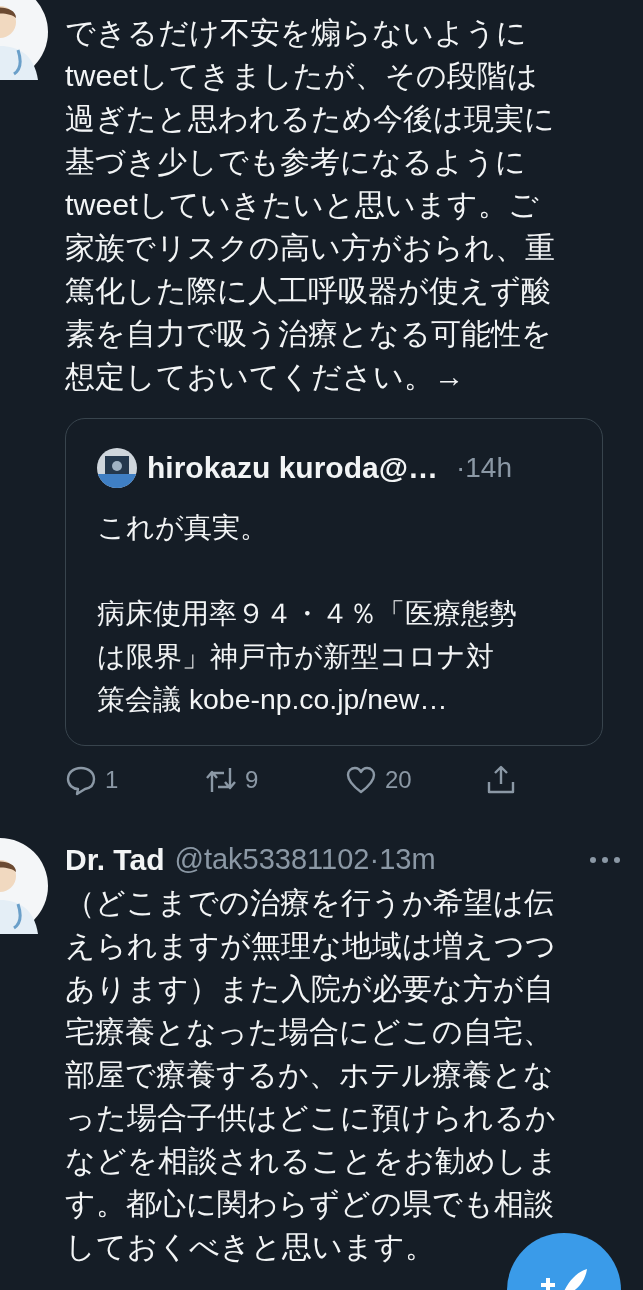 The width and height of the screenshot is (643, 1290). Describe the element at coordinates (115, 859) in the screenshot. I see `author-name: Dr. Tad` at that location.